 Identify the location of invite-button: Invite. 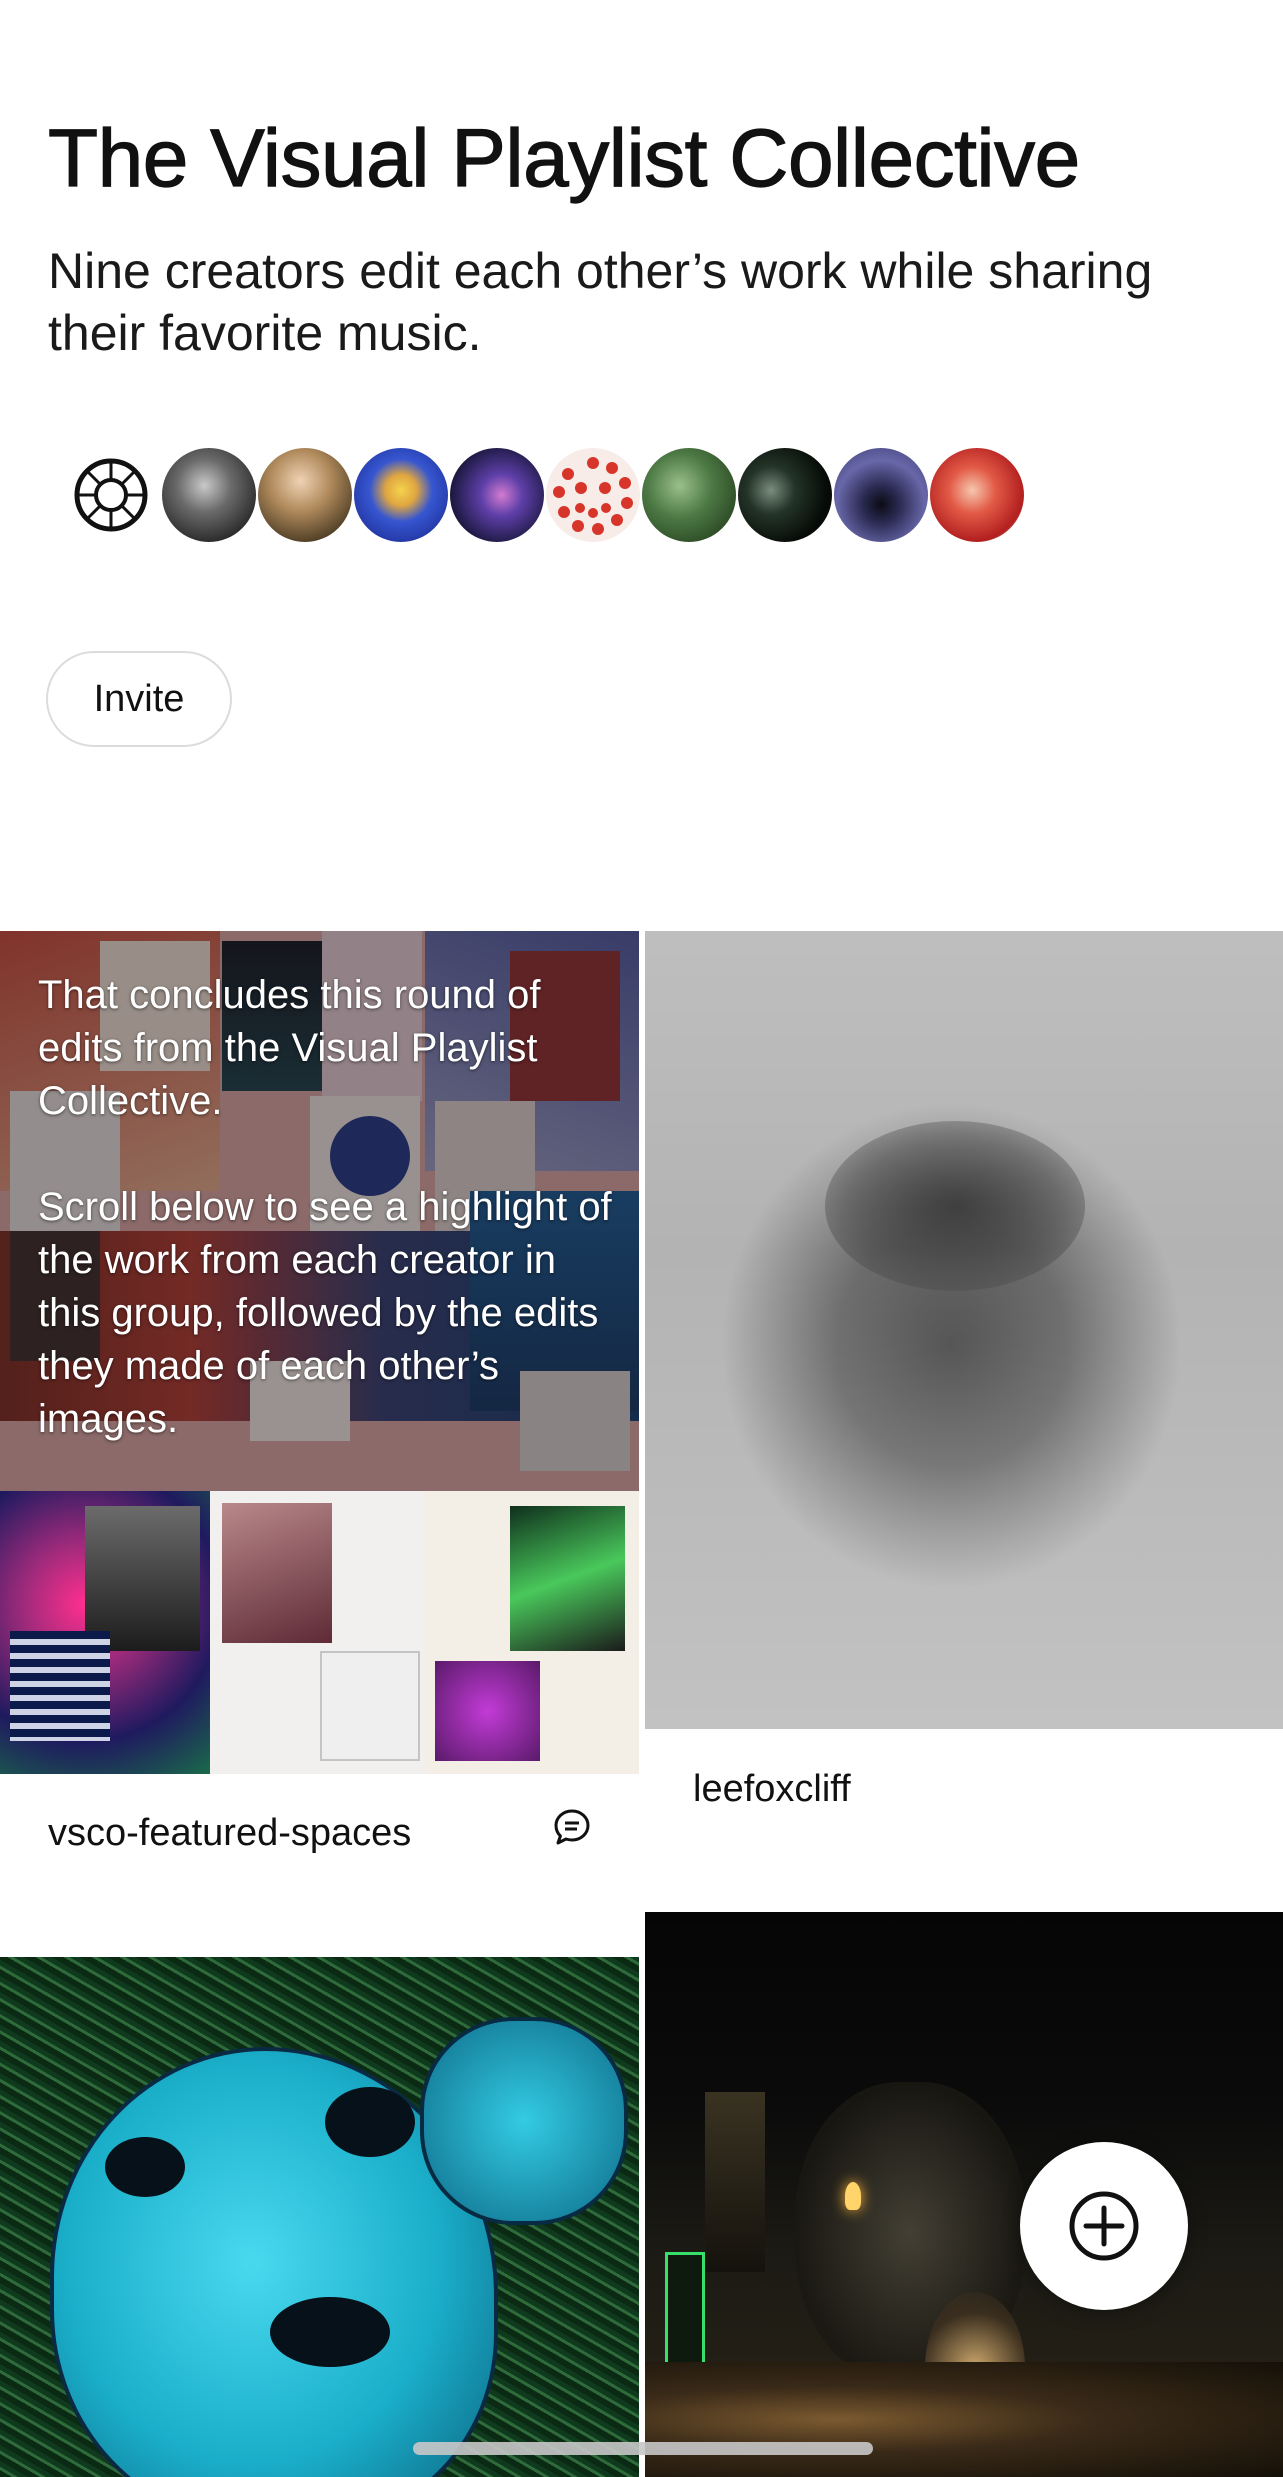
(139, 699).